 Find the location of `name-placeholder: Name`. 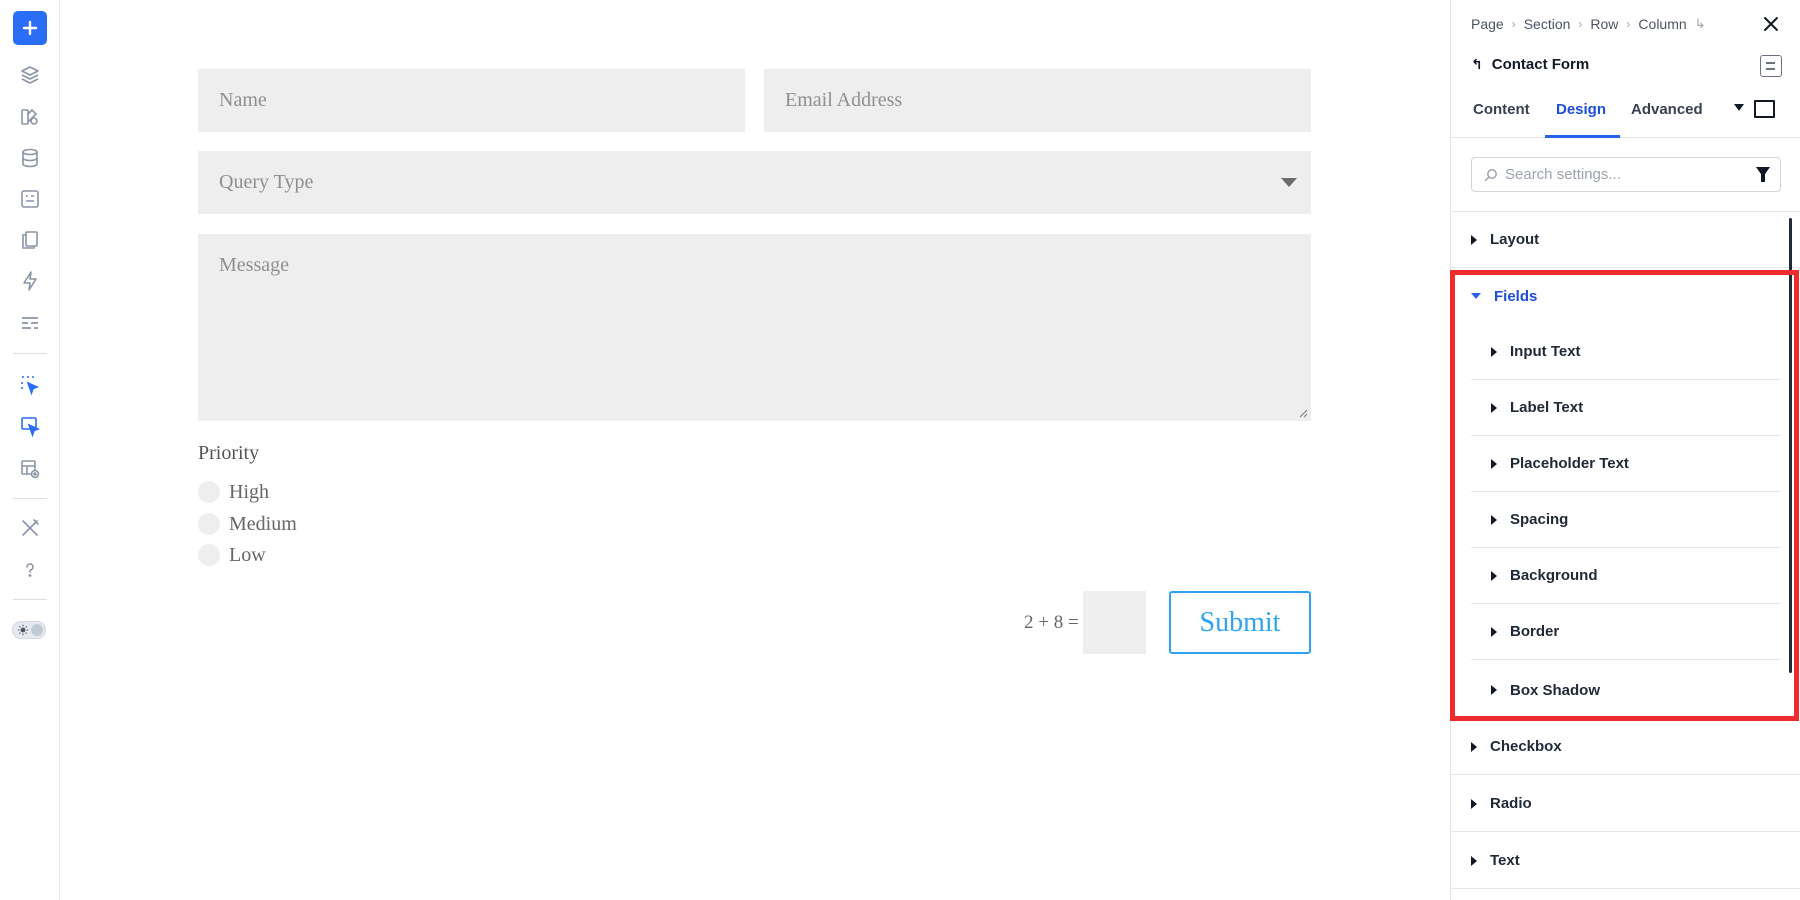

name-placeholder: Name is located at coordinates (243, 100).